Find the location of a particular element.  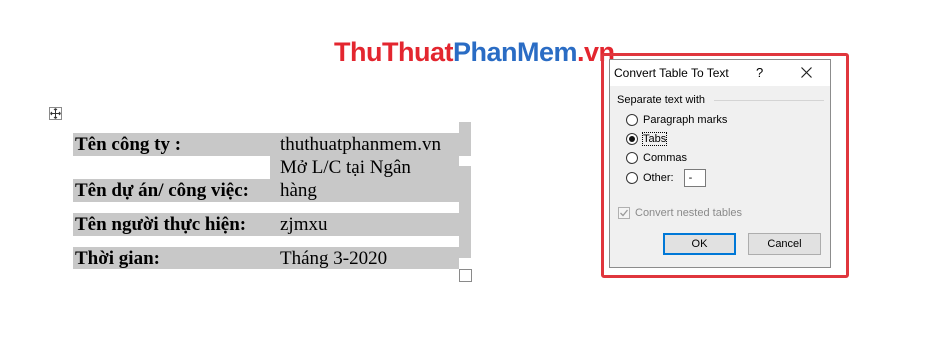

option-label: Tabs is located at coordinates (654, 139).